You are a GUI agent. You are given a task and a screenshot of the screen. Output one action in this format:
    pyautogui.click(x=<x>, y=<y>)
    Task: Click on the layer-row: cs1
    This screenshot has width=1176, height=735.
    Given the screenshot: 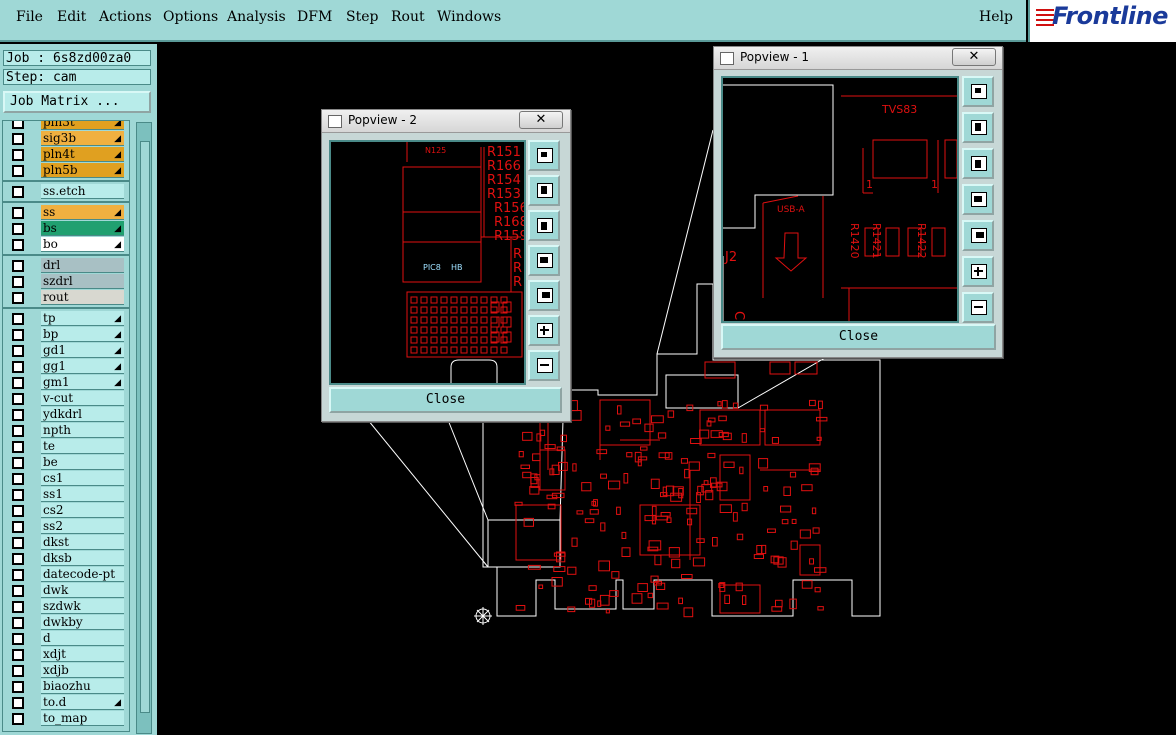 What is the action you would take?
    pyautogui.click(x=66, y=479)
    